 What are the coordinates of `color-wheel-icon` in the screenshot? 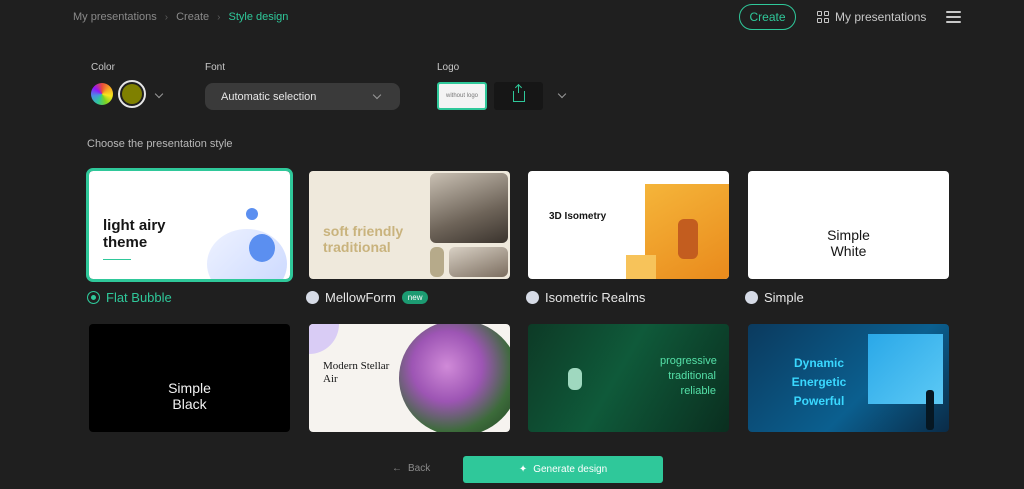 It's located at (102, 94).